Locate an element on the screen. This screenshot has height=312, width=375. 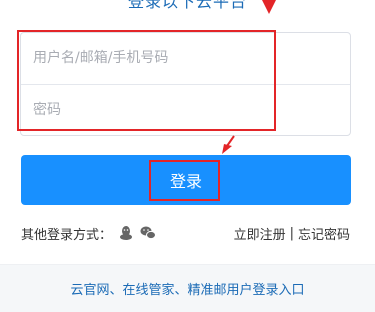
footer-login-entry-link: 云官网、在线管家、精准邮用户登录入口 is located at coordinates (187, 288).